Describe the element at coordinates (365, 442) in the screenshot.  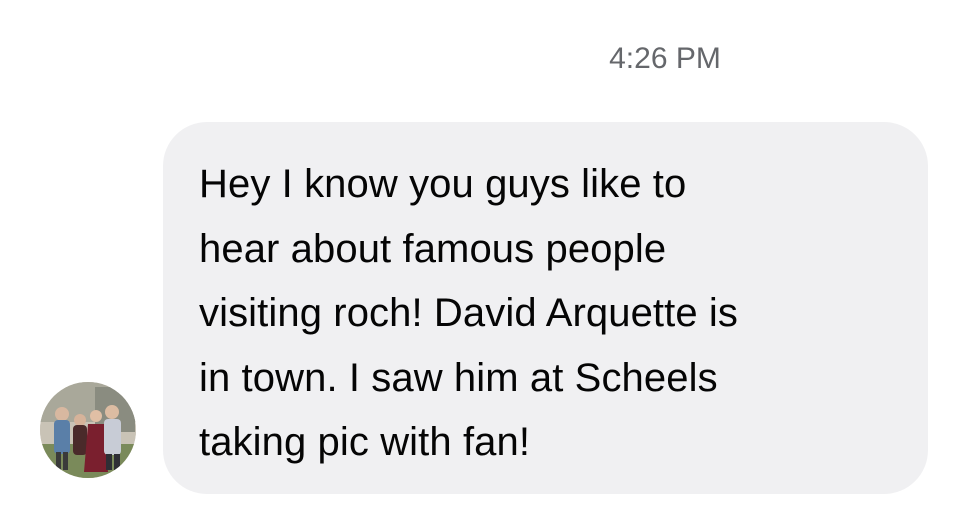
I see `message-text-line: taking pic with fan!` at that location.